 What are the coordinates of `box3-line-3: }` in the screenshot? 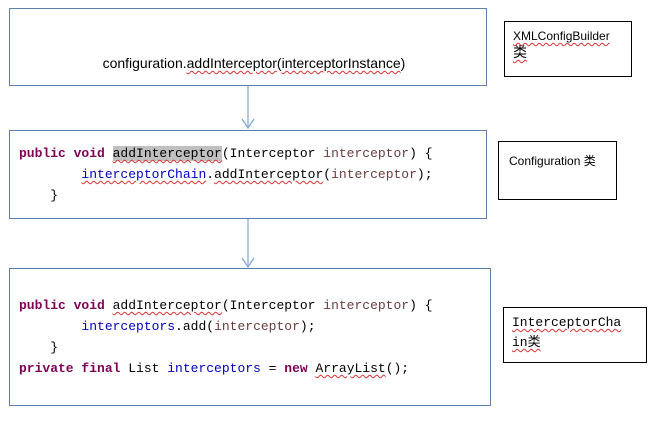 It's located at (39, 347).